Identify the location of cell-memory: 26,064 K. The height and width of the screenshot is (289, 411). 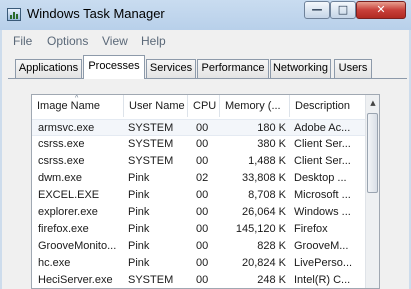
(263, 212).